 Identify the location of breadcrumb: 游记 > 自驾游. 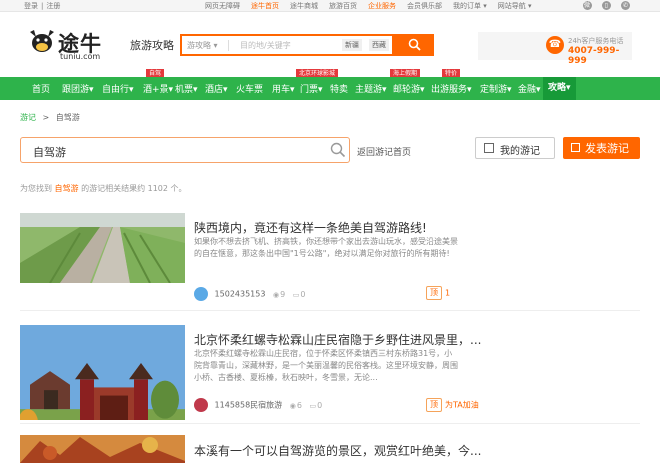
(50, 117).